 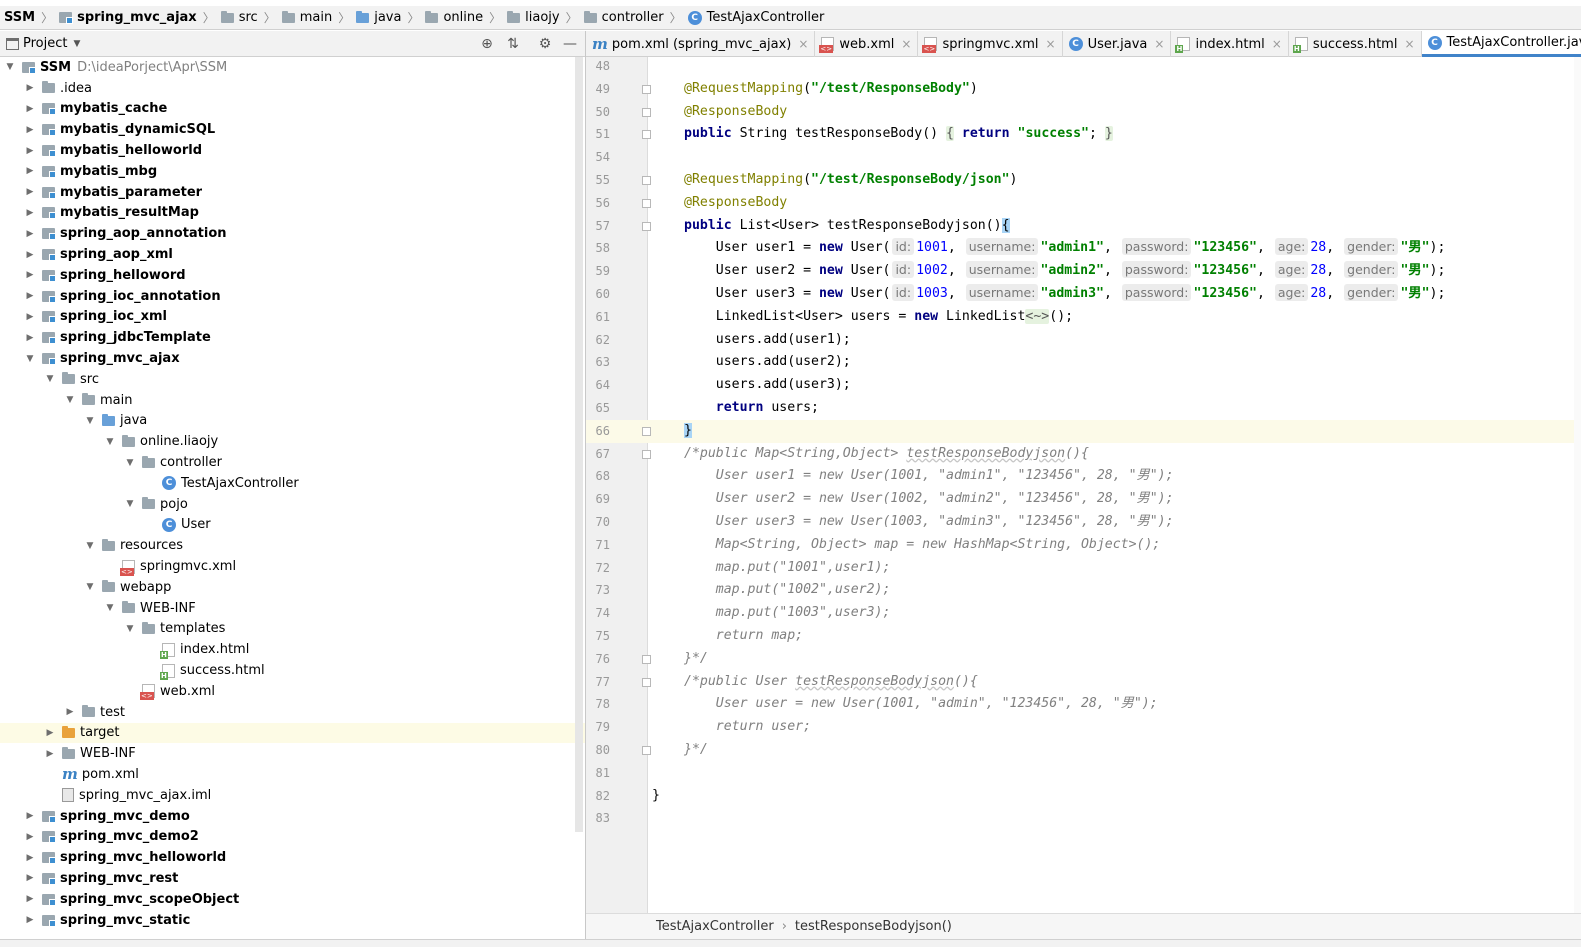 What do you see at coordinates (292, 712) in the screenshot?
I see `tree-item: ▶ test` at bounding box center [292, 712].